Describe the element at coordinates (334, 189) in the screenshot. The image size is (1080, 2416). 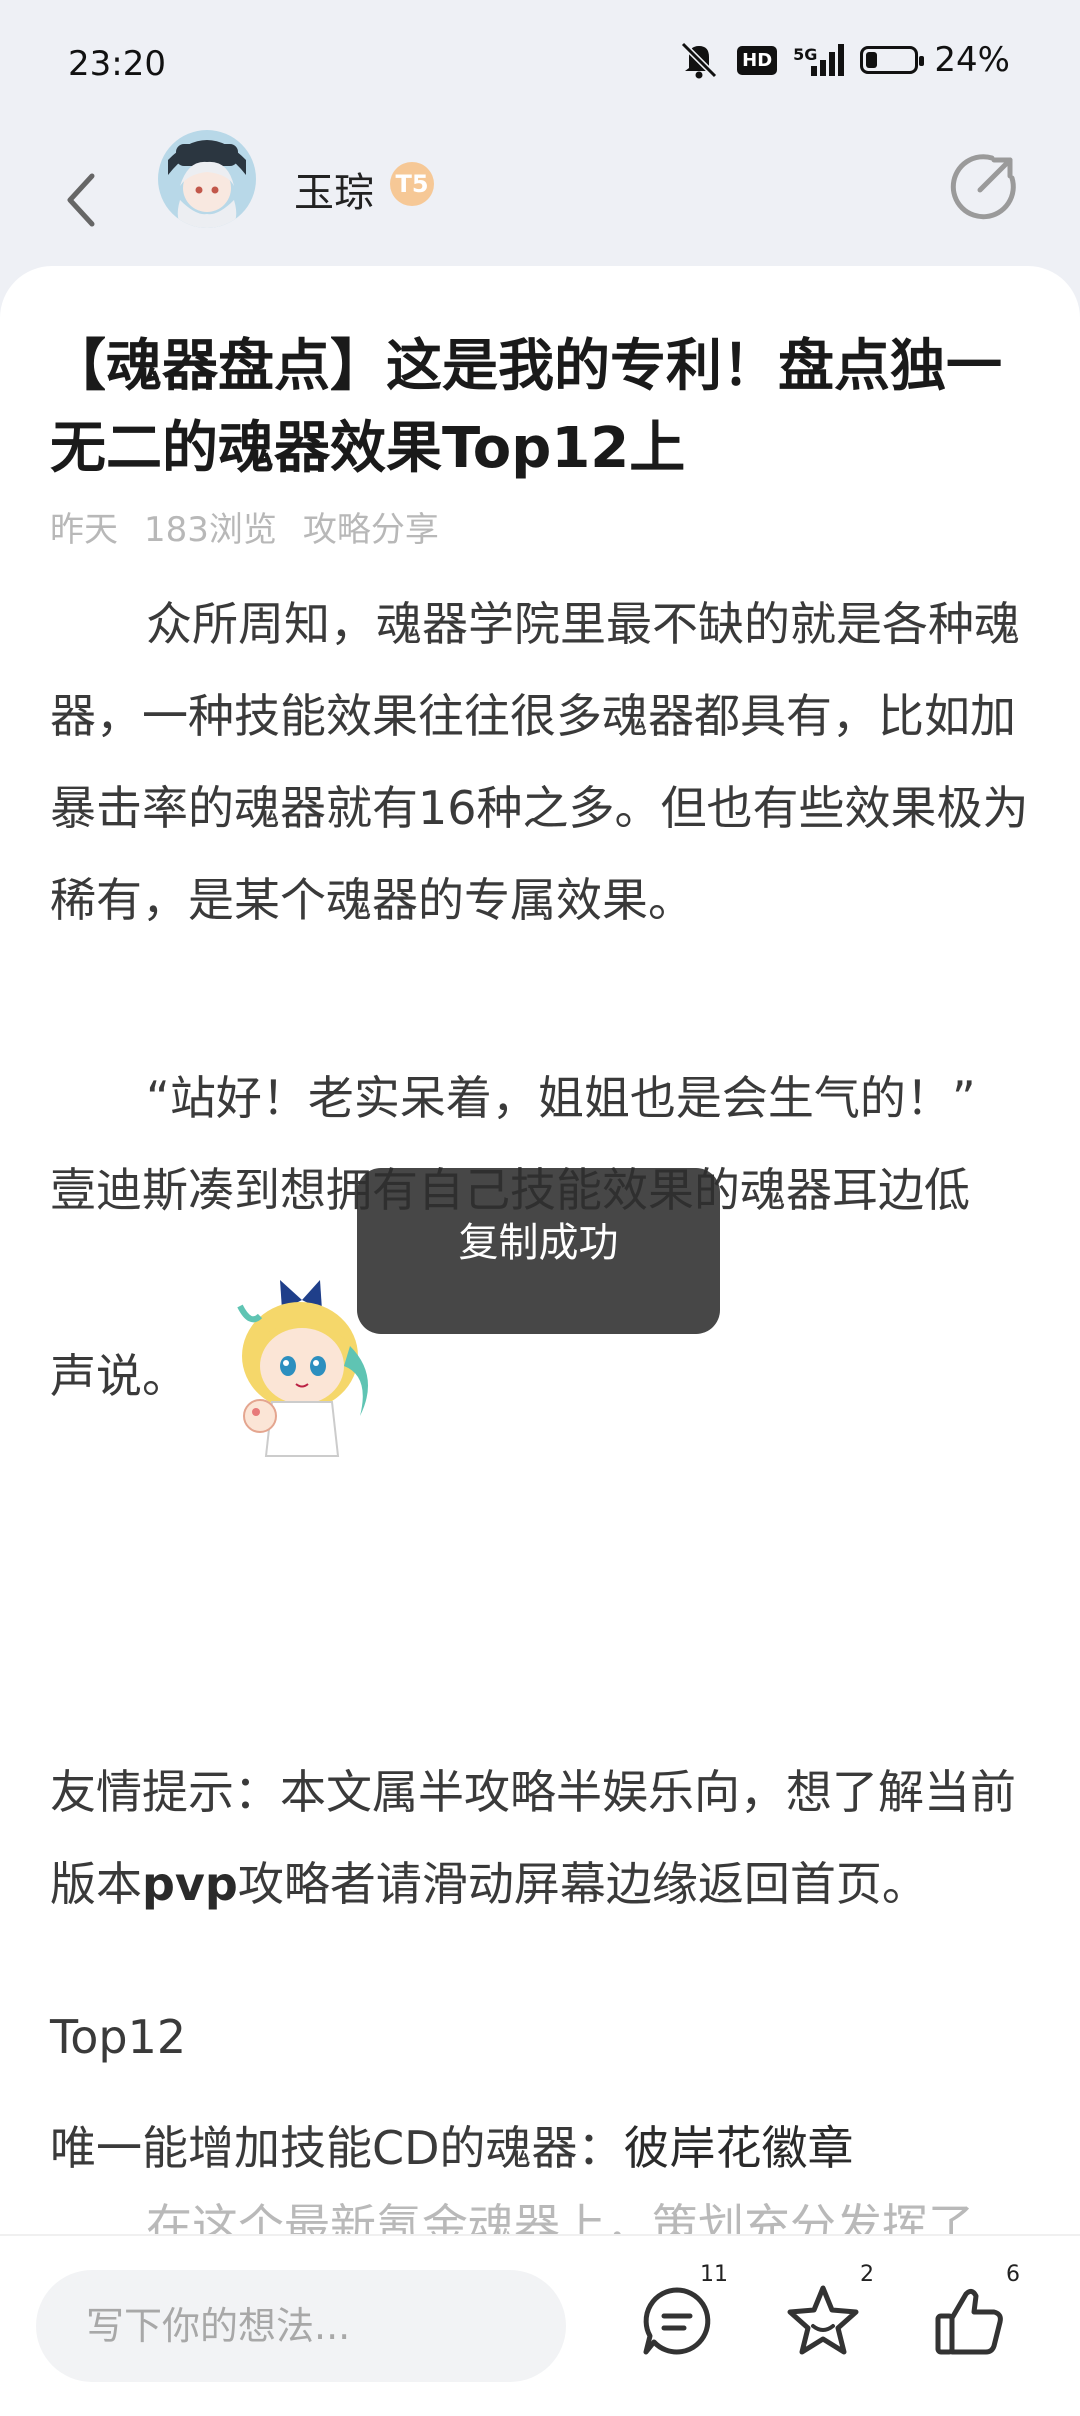
I see `author-name: 玉琮` at that location.